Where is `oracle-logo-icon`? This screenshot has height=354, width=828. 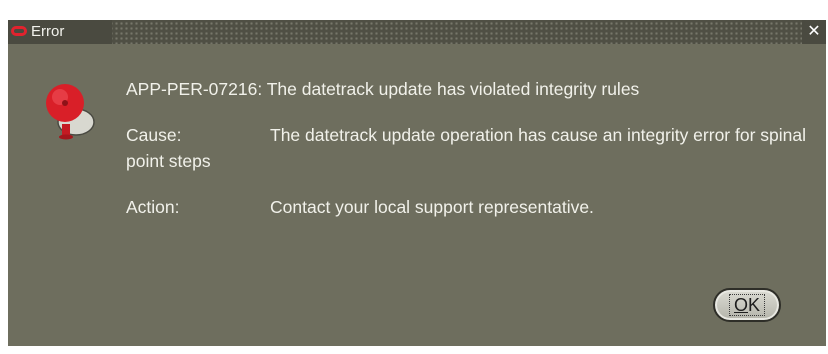
oracle-logo-icon is located at coordinates (19, 31).